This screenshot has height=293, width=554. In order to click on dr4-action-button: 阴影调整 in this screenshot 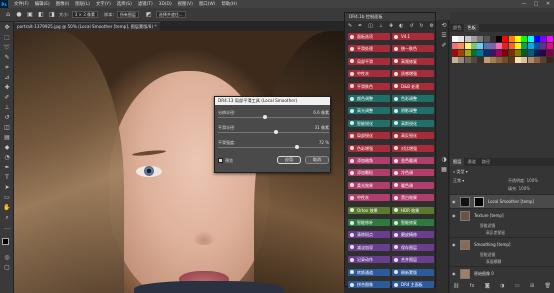, I will do `click(413, 111)`.